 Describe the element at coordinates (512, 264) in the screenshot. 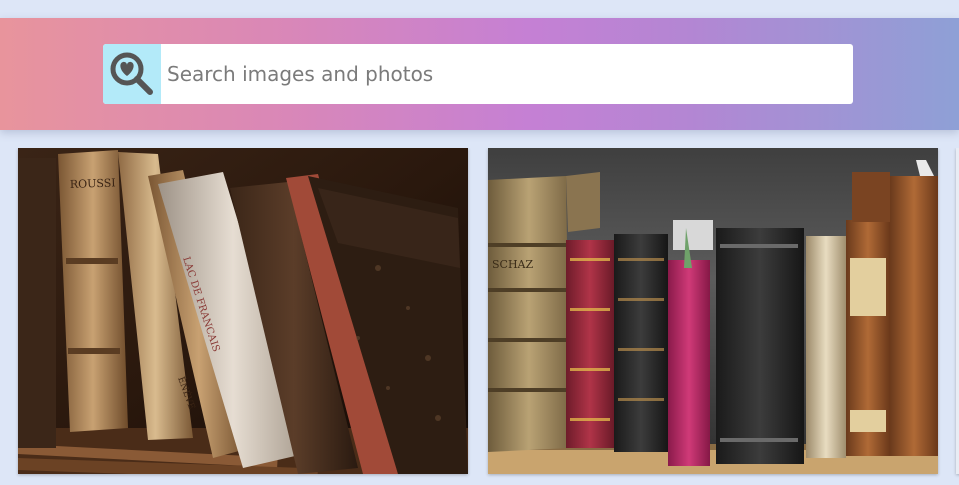

I see `svg-text: SCHAZ` at that location.